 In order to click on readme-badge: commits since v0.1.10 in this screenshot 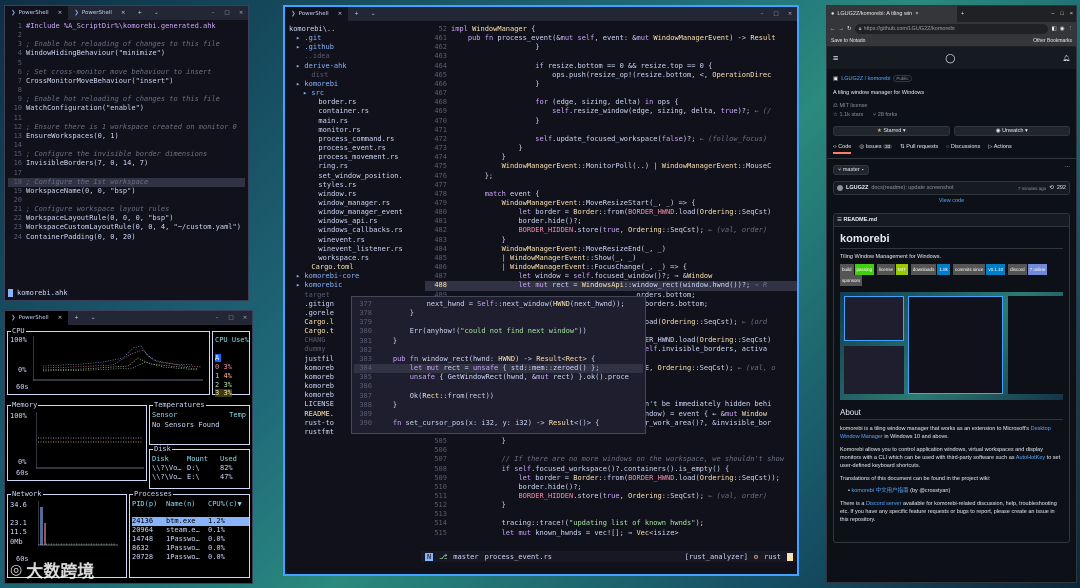, I will do `click(979, 269)`.